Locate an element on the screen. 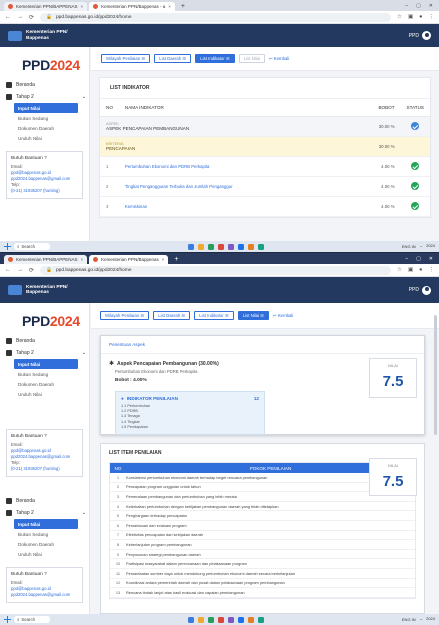 The width and height of the screenshot is (439, 625). minimize-icon: – is located at coordinates (406, 6).